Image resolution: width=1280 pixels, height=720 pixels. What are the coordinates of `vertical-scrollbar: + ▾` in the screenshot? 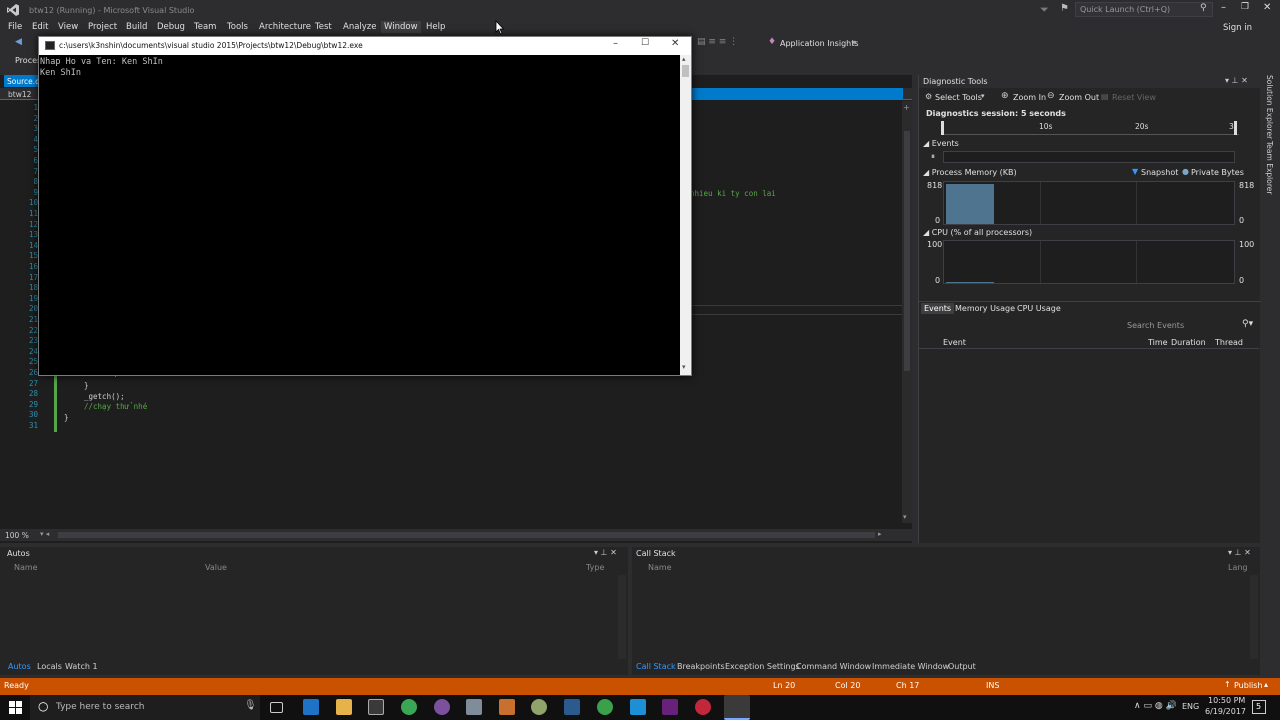 It's located at (907, 312).